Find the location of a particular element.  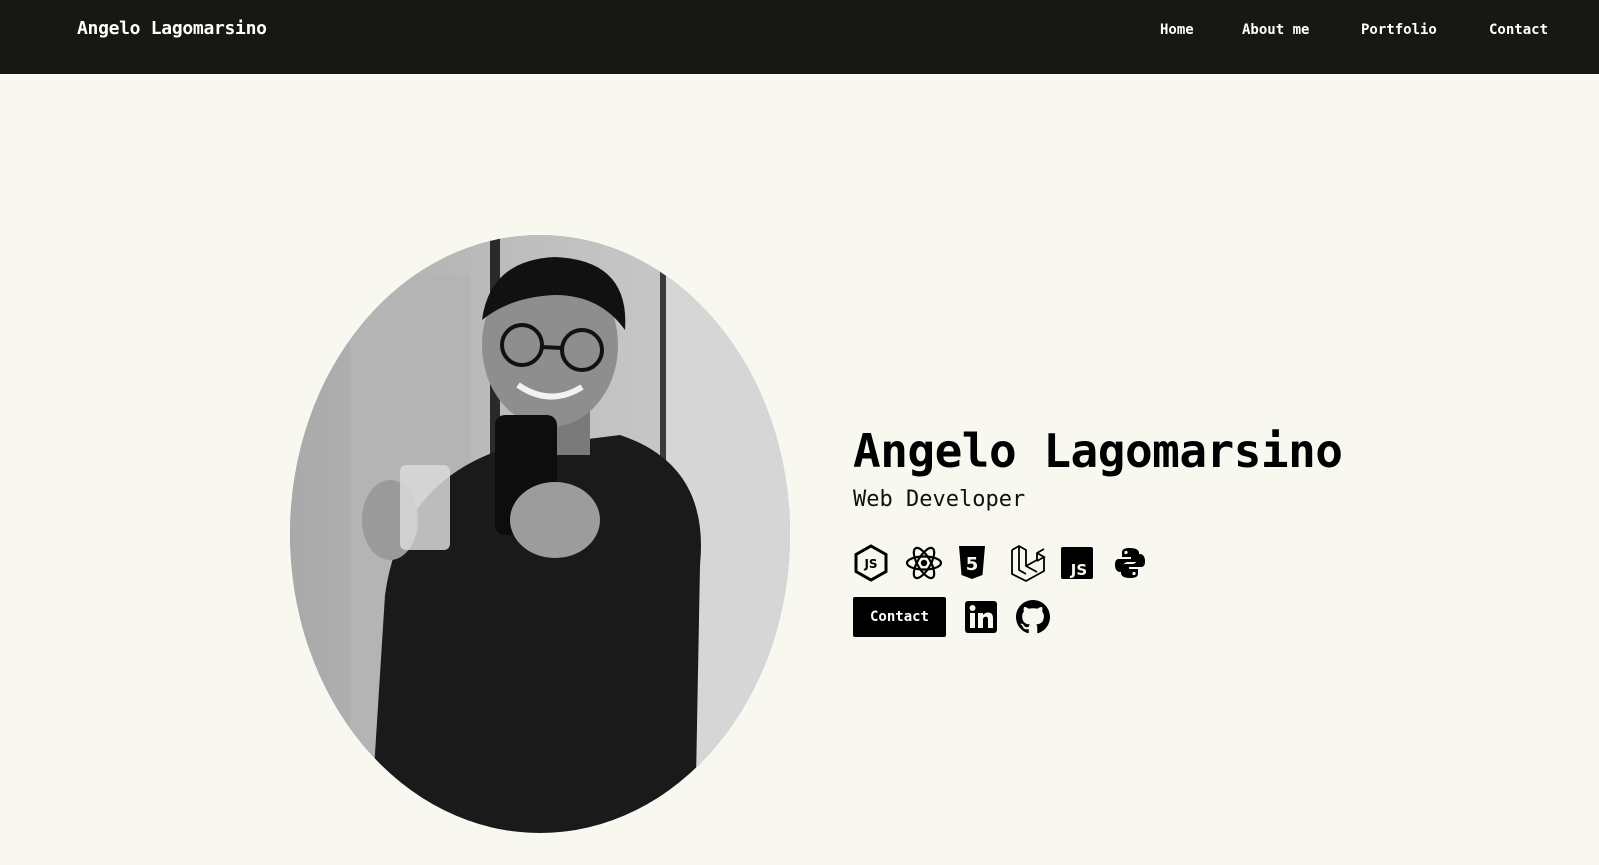

hero-name: Angelo Lagomarsino is located at coordinates (1098, 451).